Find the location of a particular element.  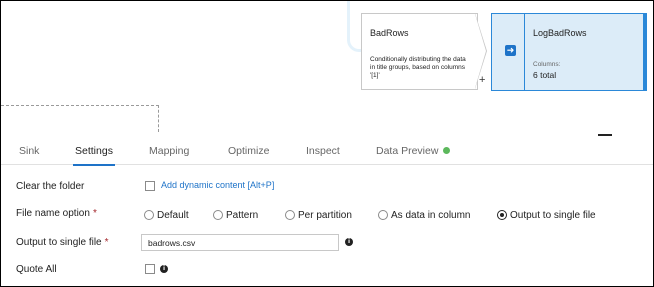

clear-folder-checkbox is located at coordinates (150, 186).